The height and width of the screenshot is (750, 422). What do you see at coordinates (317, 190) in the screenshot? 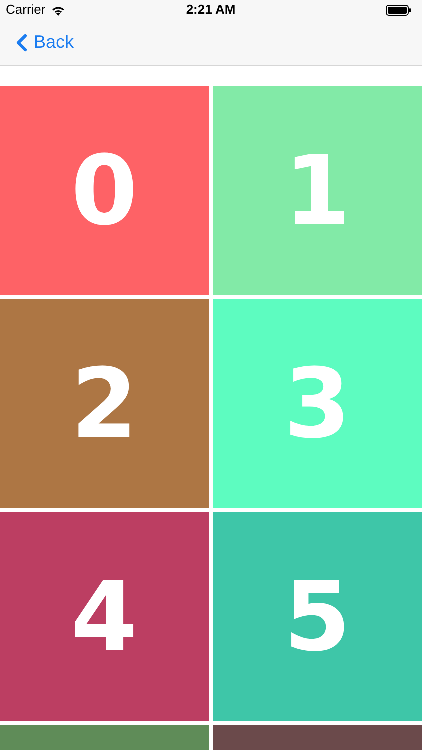
I see `tile-number: 1` at bounding box center [317, 190].